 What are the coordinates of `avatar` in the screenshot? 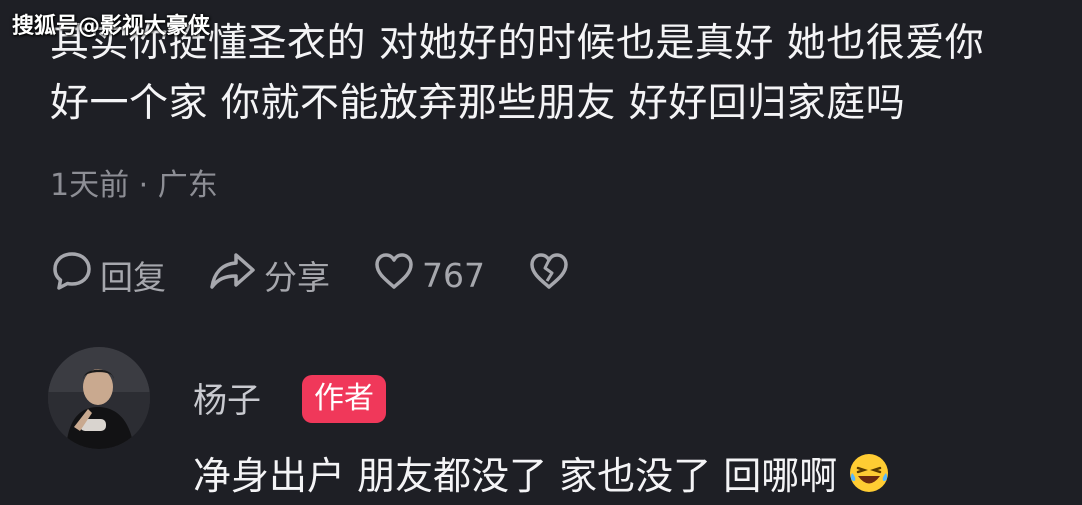 It's located at (99, 398).